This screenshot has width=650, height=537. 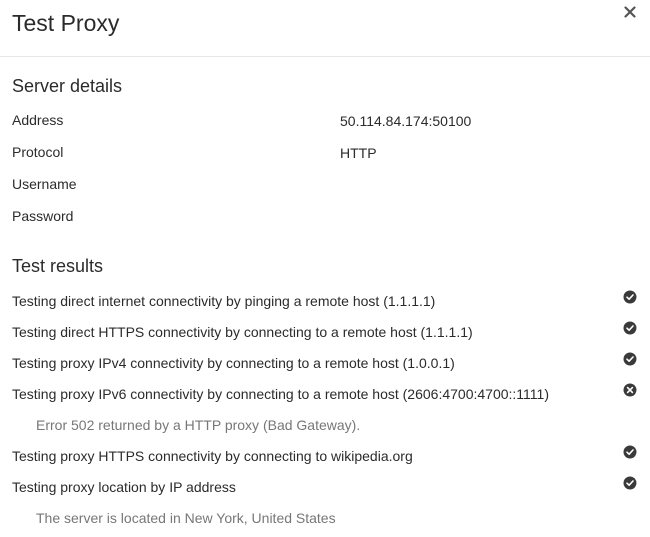 What do you see at coordinates (124, 487) in the screenshot?
I see `test-result-text: Testing proxy location by IP address` at bounding box center [124, 487].